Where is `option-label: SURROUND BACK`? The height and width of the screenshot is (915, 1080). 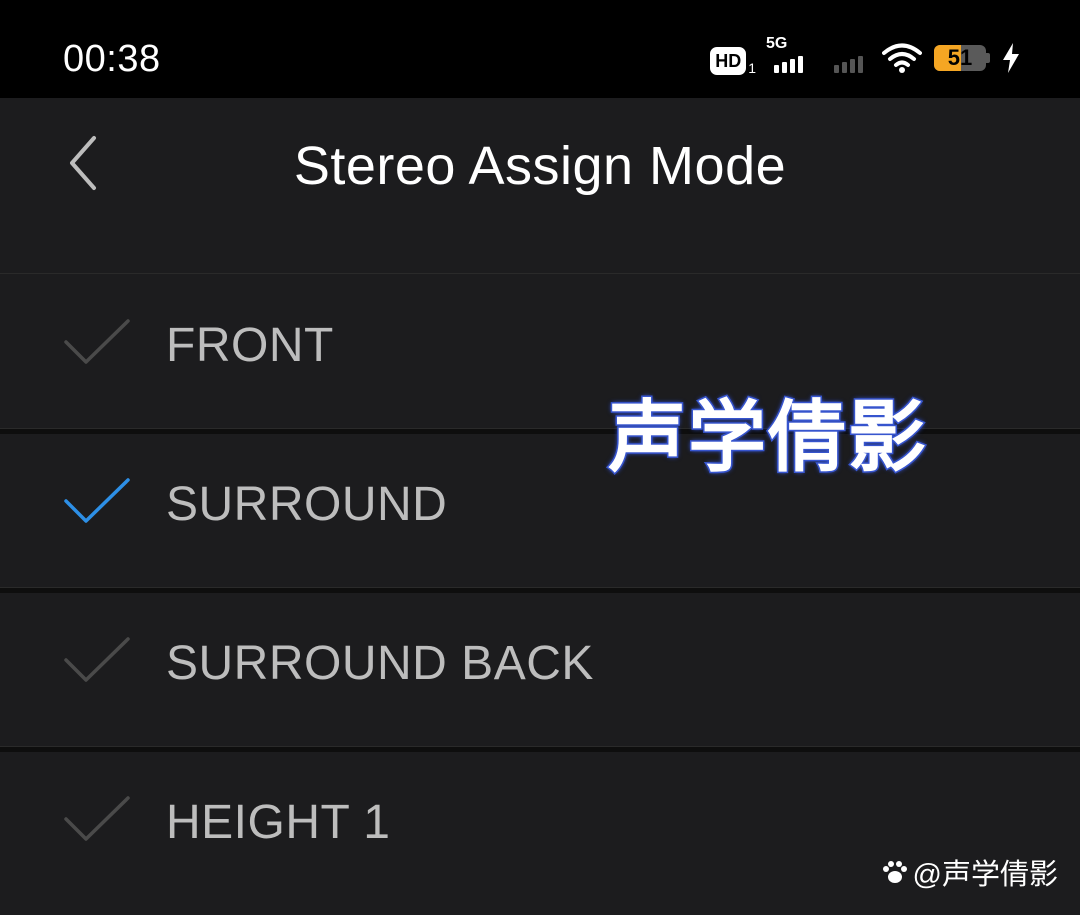
option-label: SURROUND BACK is located at coordinates (380, 663).